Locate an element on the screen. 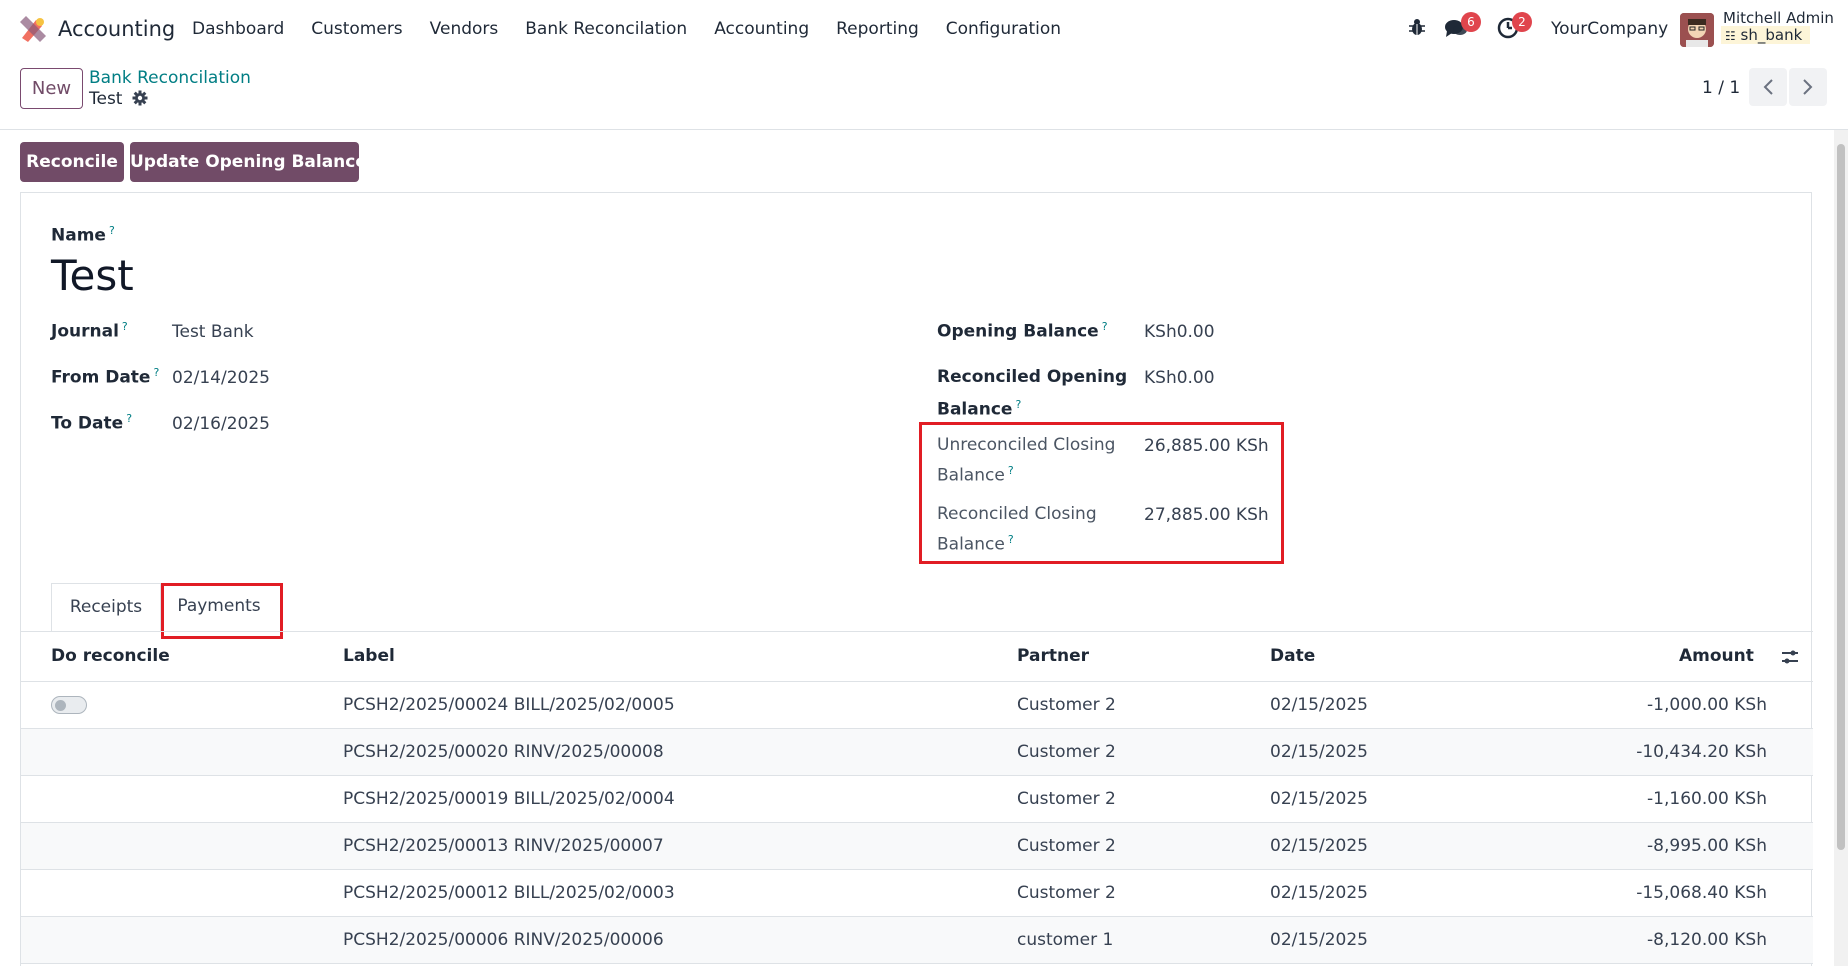 The image size is (1848, 966). journal-label-text: Journal is located at coordinates (85, 331).